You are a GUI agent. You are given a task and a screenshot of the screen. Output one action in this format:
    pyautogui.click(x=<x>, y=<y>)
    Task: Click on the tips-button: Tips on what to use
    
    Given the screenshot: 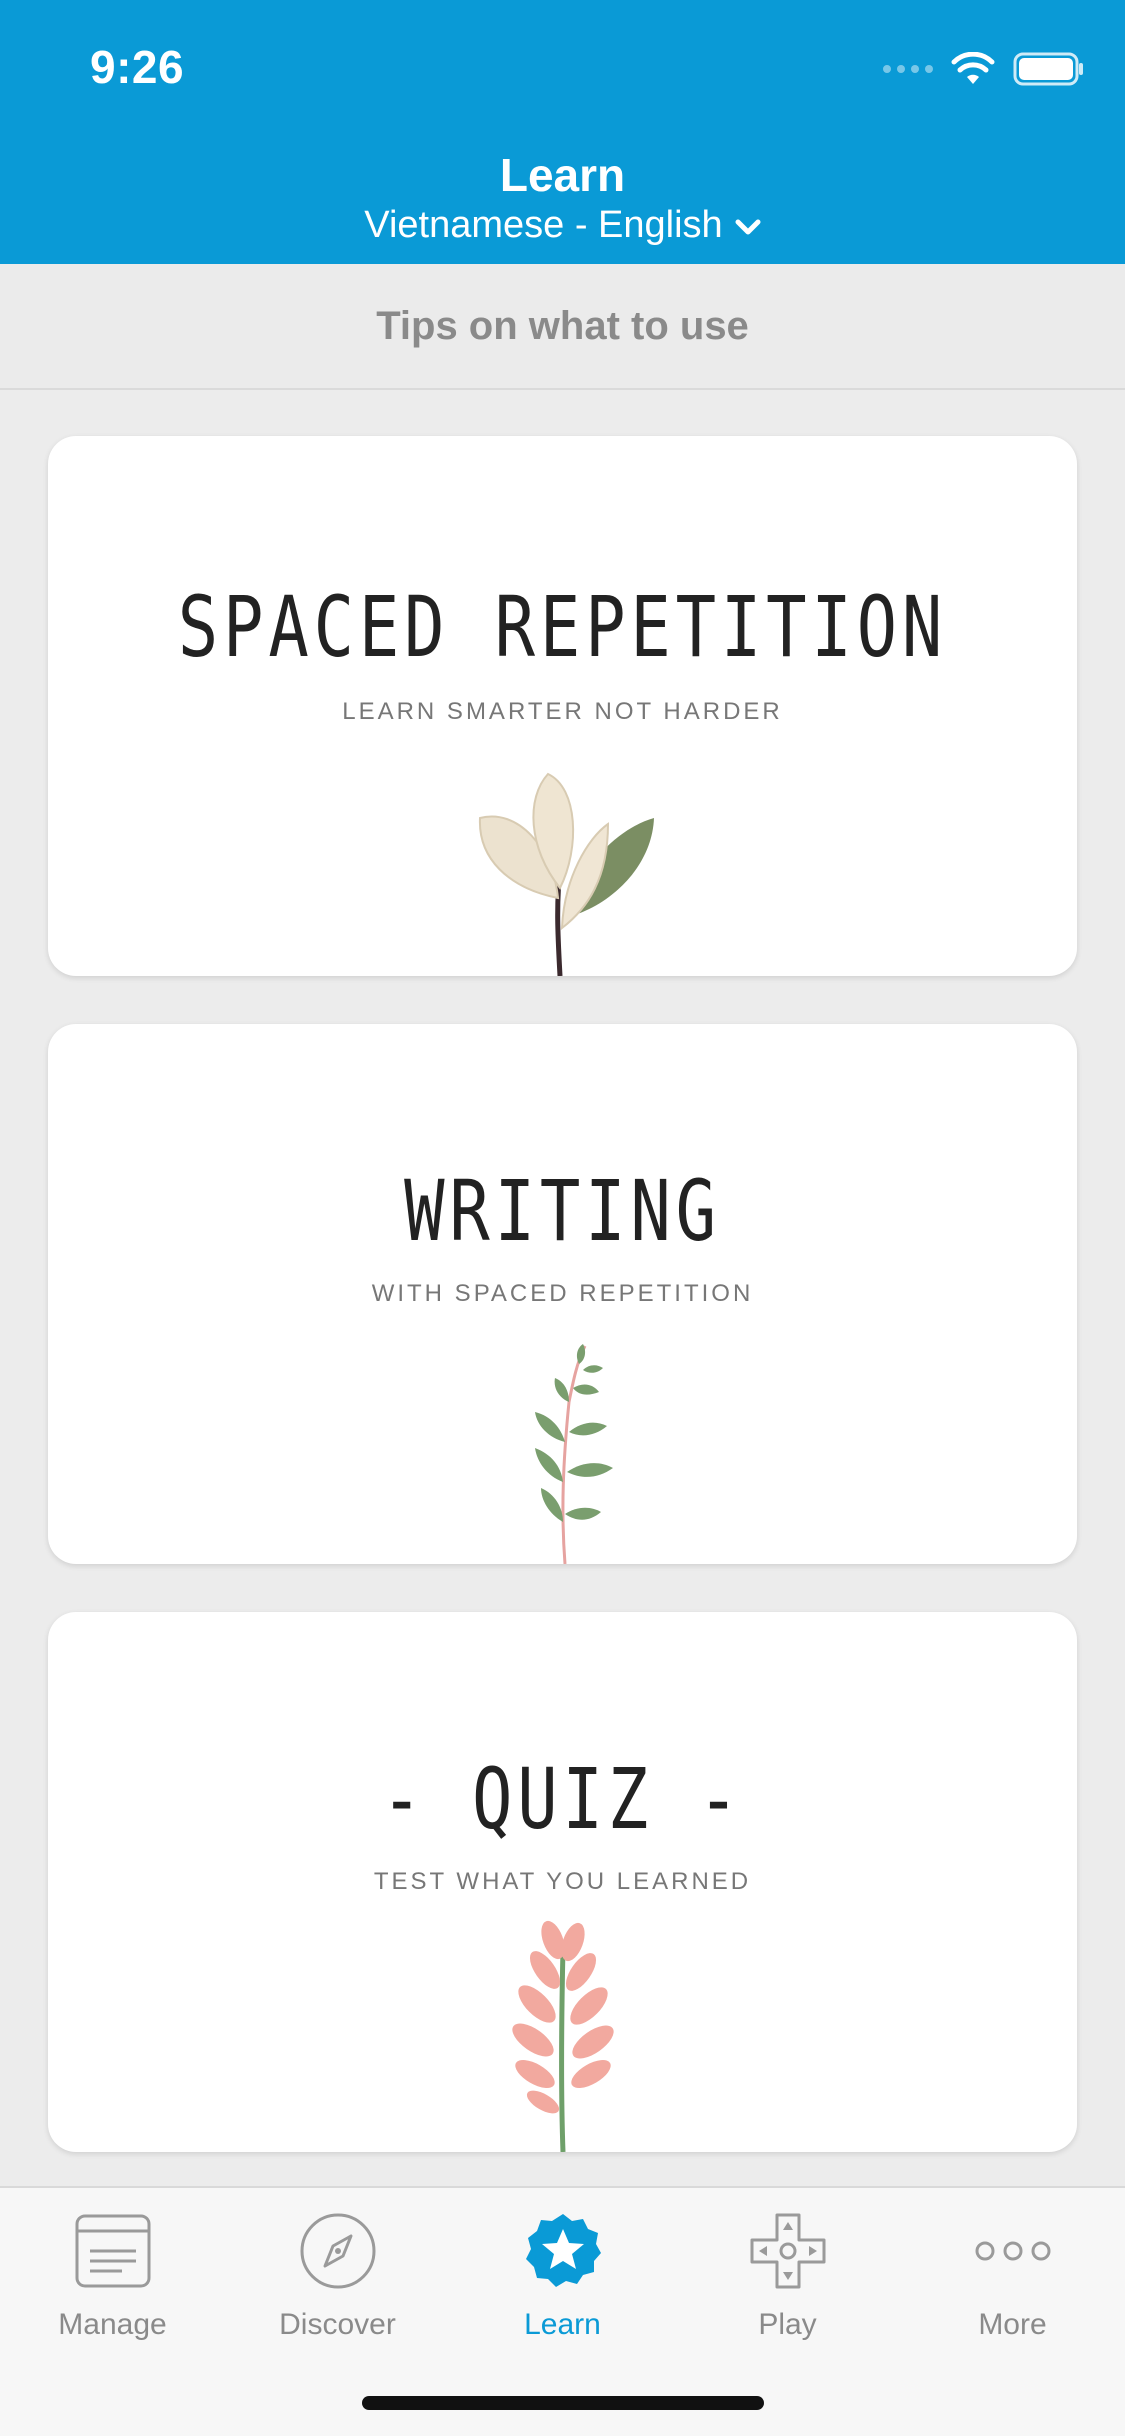 What is the action you would take?
    pyautogui.click(x=562, y=327)
    